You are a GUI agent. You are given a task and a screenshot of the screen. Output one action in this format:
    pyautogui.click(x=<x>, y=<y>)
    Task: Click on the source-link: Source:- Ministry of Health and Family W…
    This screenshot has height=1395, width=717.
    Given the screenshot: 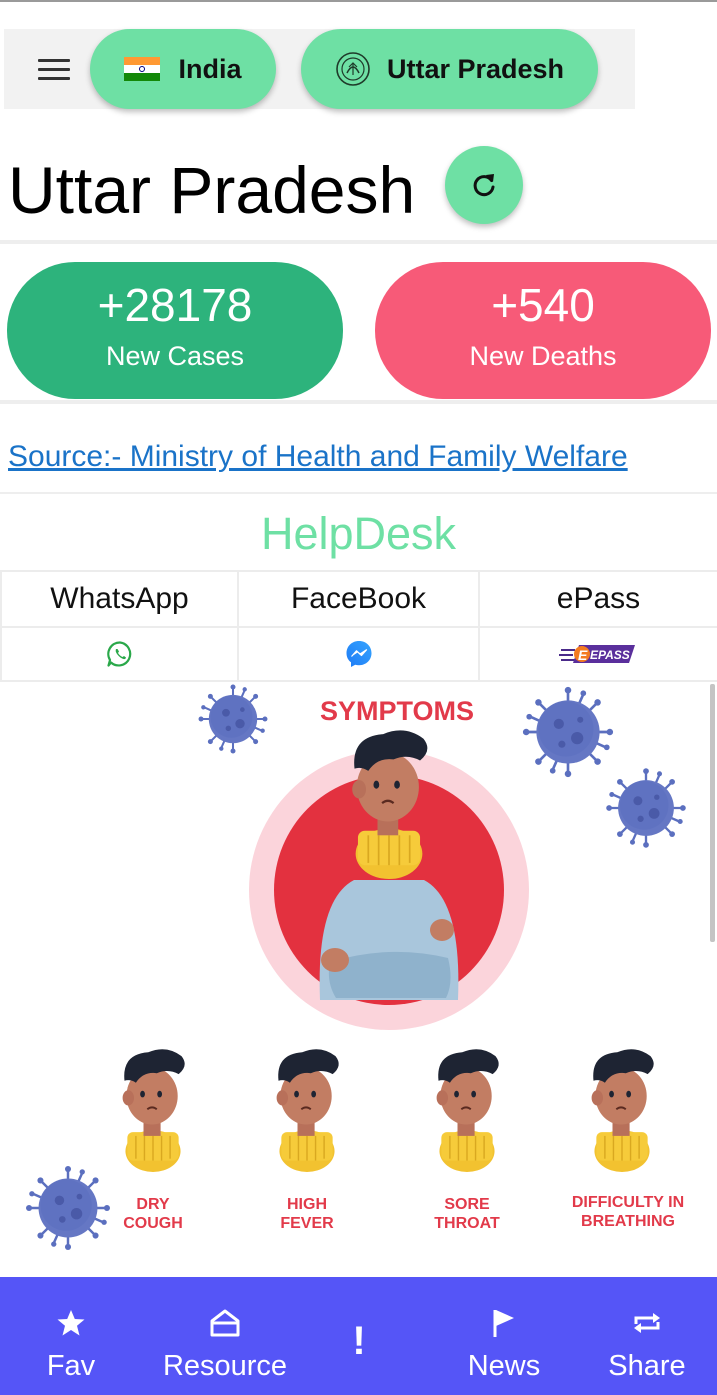 What is the action you would take?
    pyautogui.click(x=318, y=457)
    